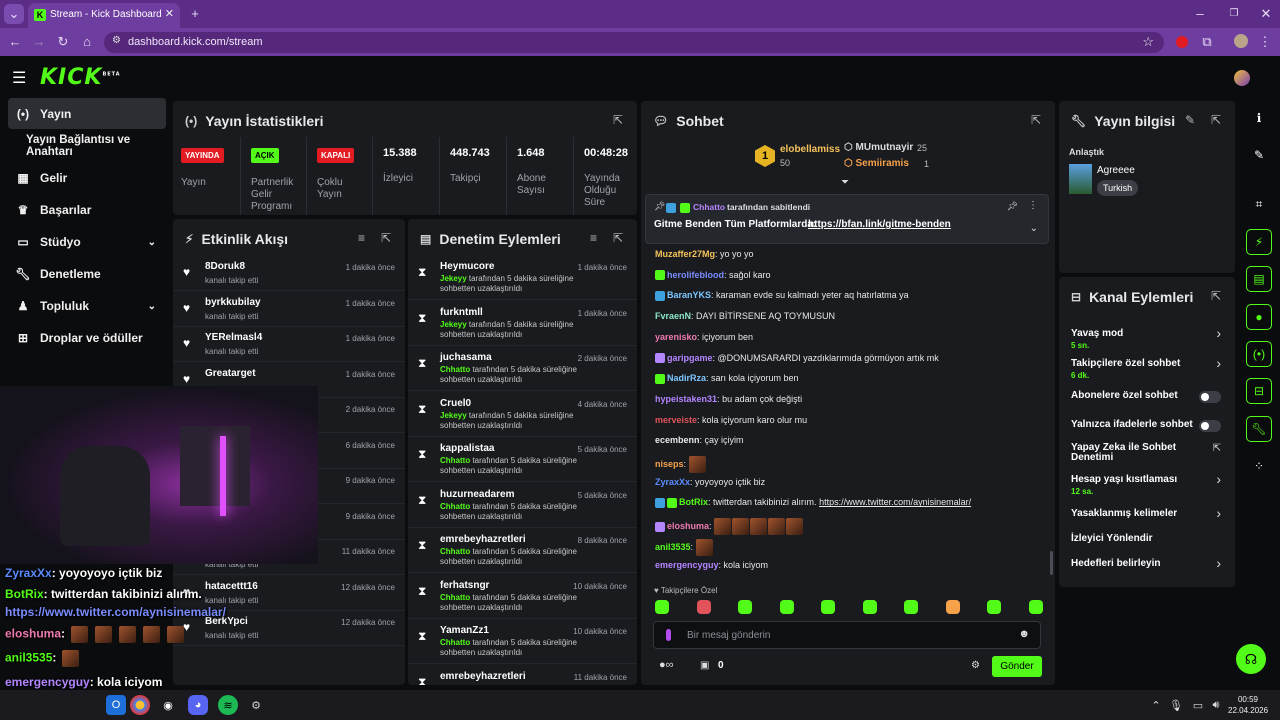  I want to click on close-tab-icon: ✕, so click(169, 13).